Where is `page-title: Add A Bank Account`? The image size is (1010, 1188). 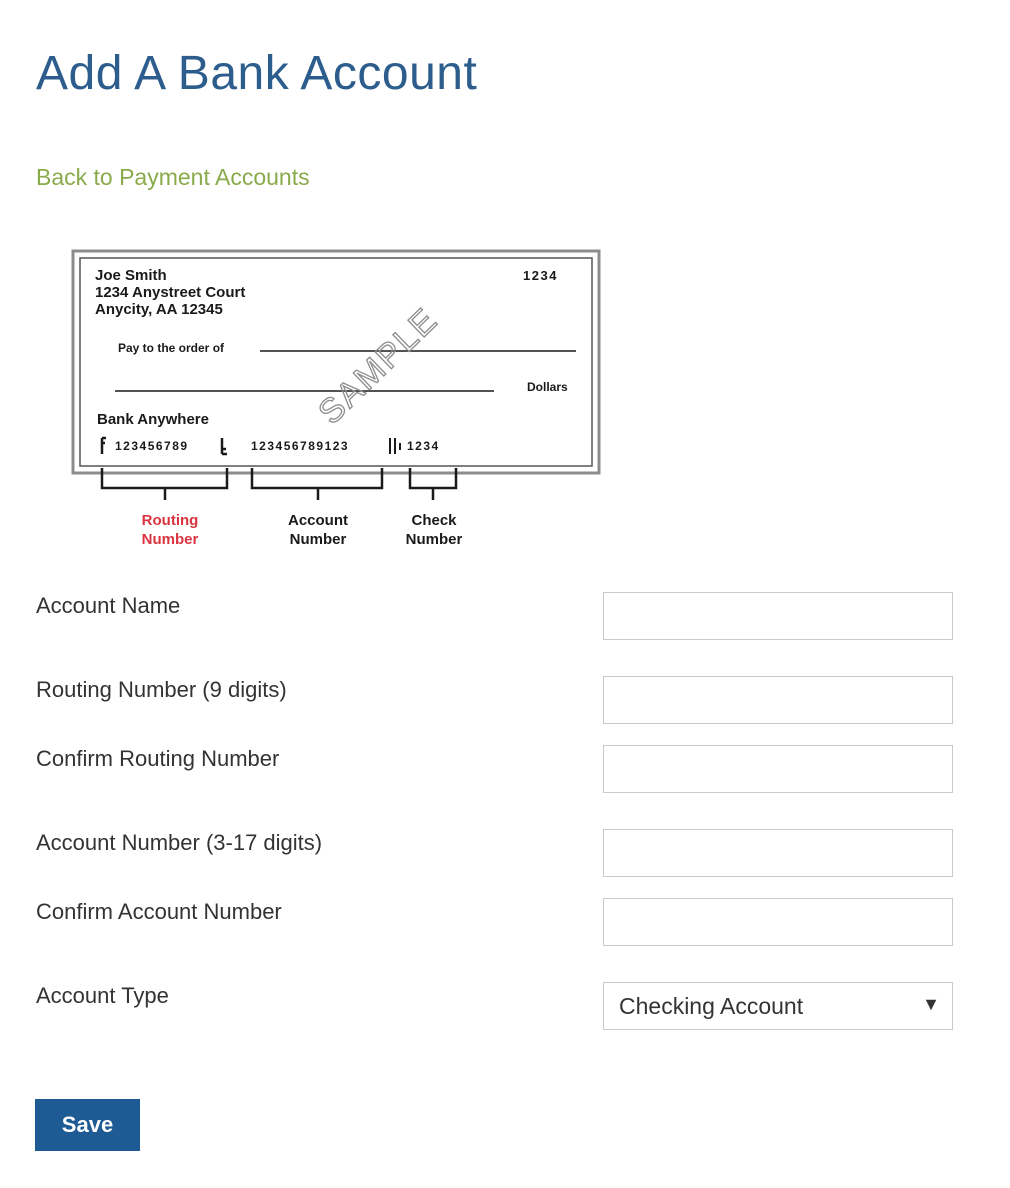 page-title: Add A Bank Account is located at coordinates (257, 73).